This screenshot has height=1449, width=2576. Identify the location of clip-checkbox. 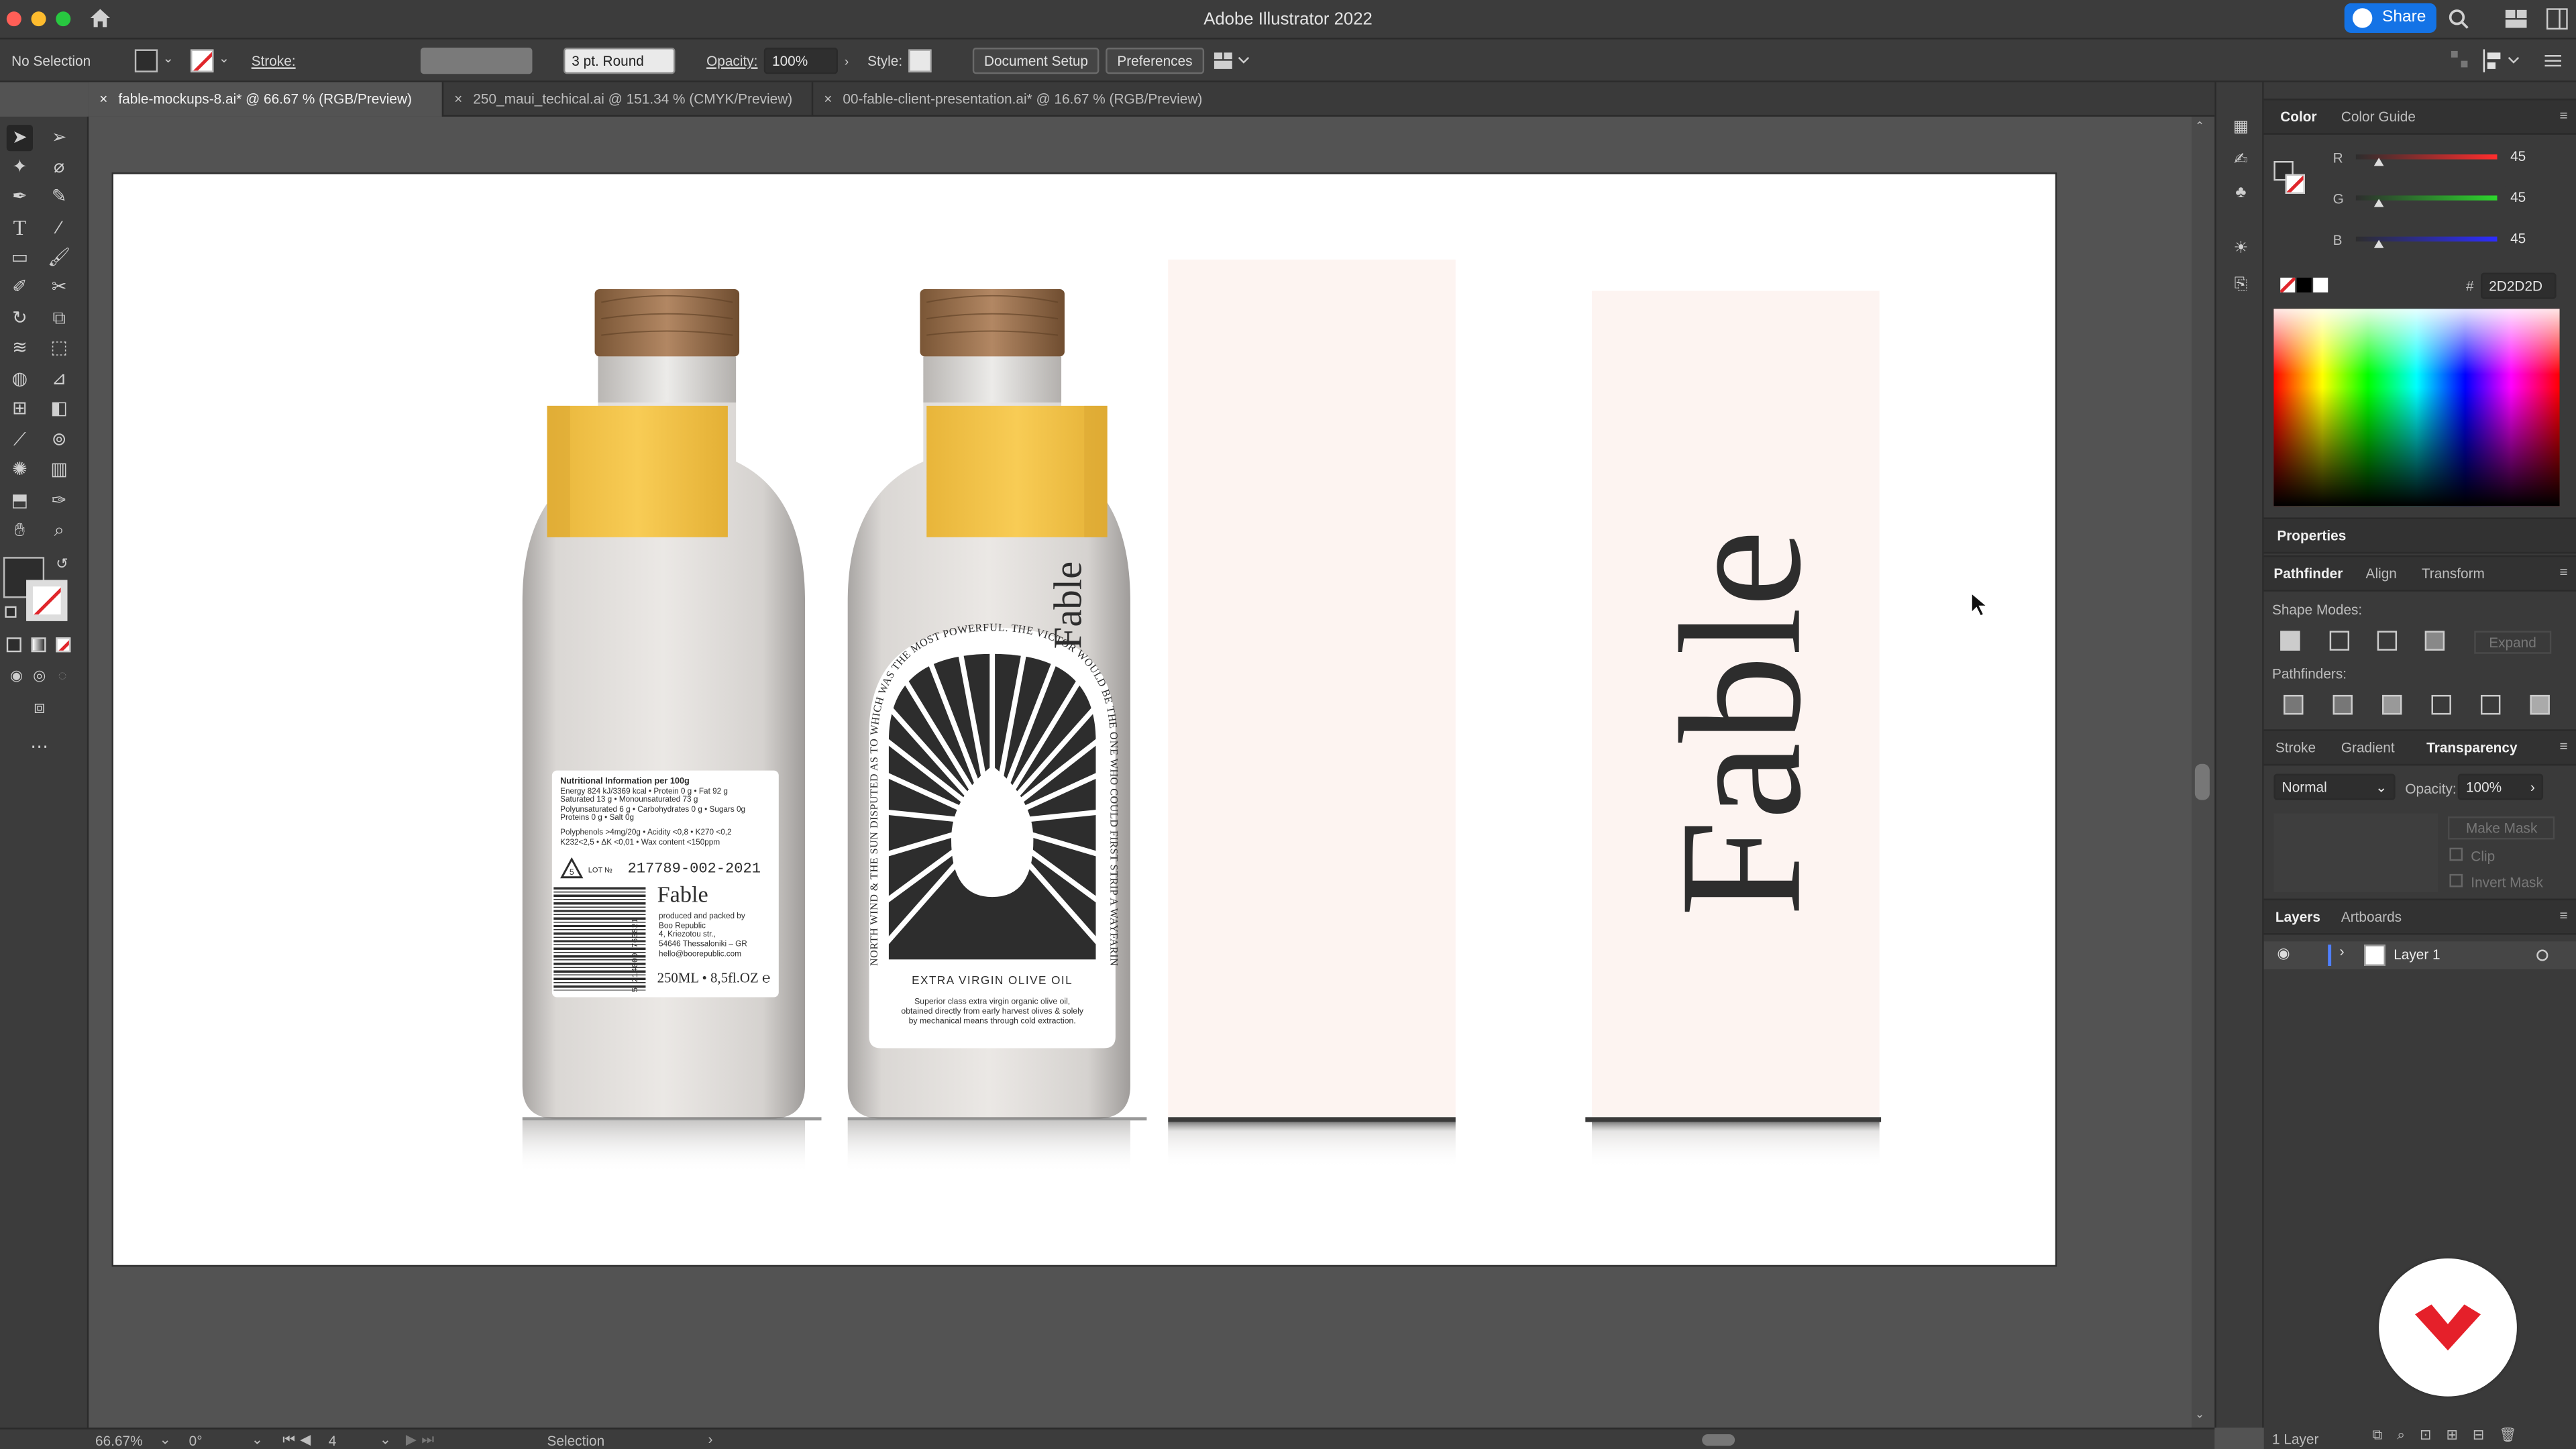
(2456, 854).